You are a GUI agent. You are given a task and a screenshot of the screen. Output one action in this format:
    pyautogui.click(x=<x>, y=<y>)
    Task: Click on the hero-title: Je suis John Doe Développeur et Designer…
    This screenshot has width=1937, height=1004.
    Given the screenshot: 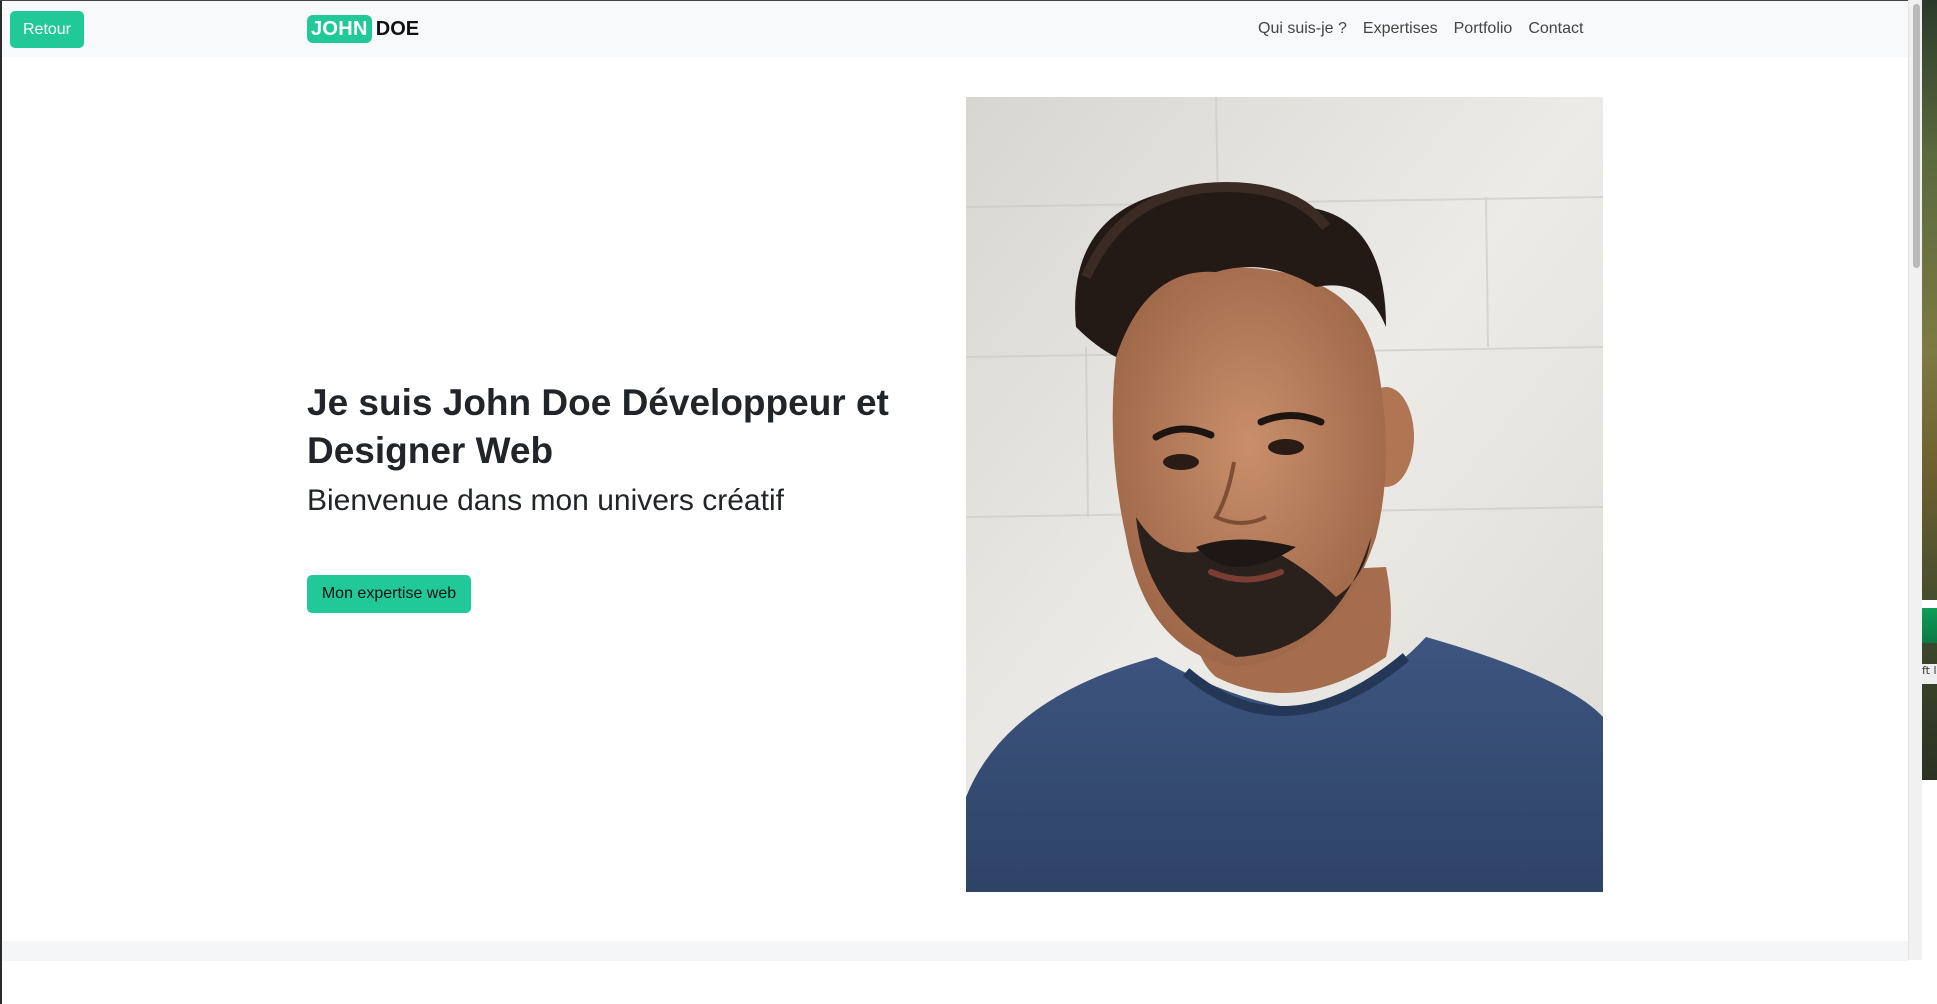 What is the action you would take?
    pyautogui.click(x=598, y=426)
    